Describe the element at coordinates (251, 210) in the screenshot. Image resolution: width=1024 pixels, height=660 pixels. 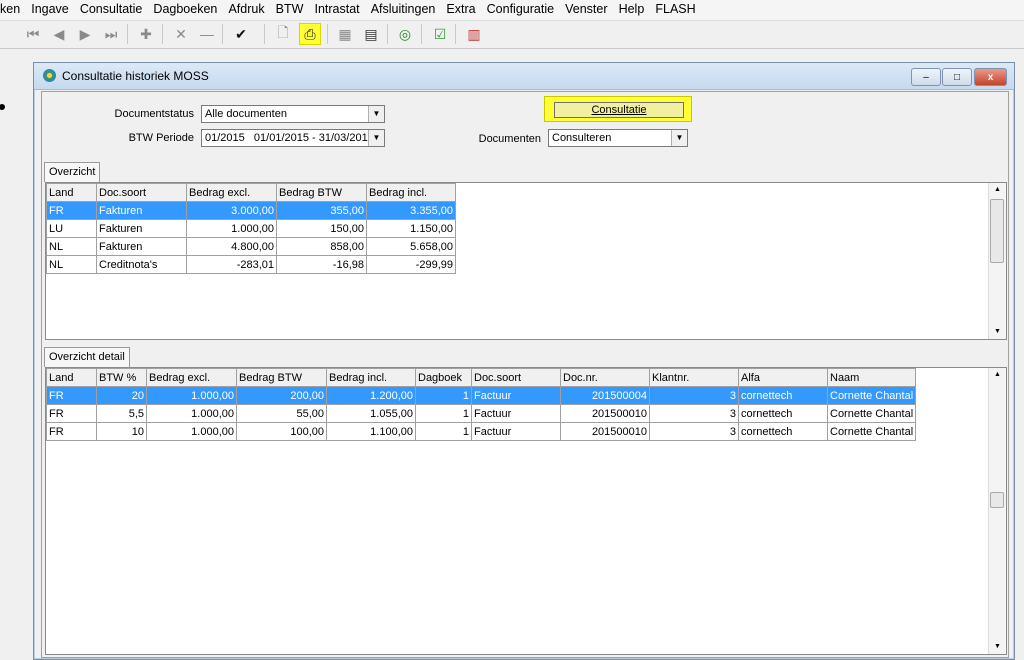
I see `table-row: FR Fakturen 3.000,00 355,00 3.355,00` at that location.